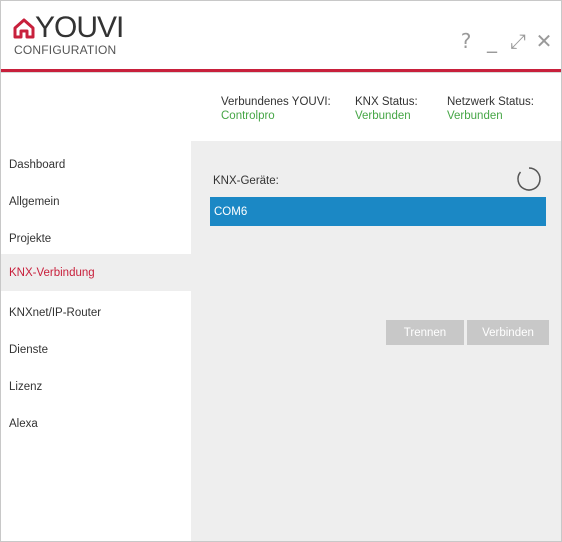  What do you see at coordinates (96, 238) in the screenshot?
I see `sidebar-item-projekte: Projekte` at bounding box center [96, 238].